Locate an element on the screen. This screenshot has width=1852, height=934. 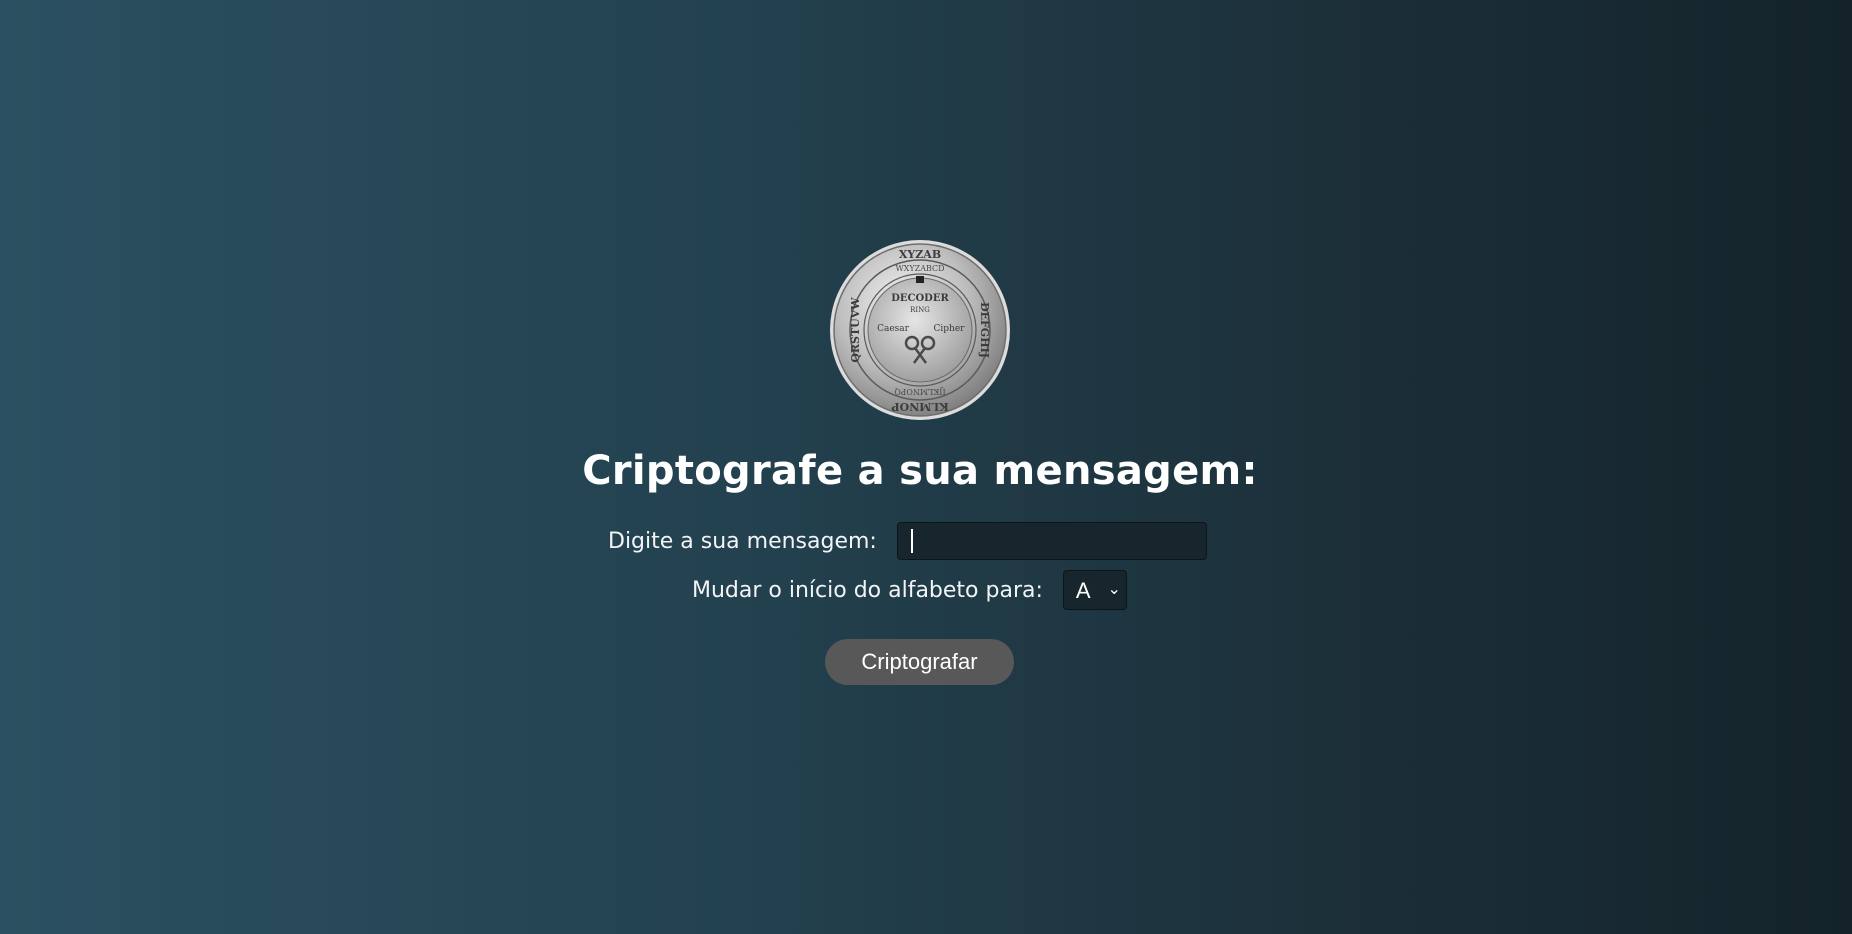
svg-text: Cipher is located at coordinates (950, 329).